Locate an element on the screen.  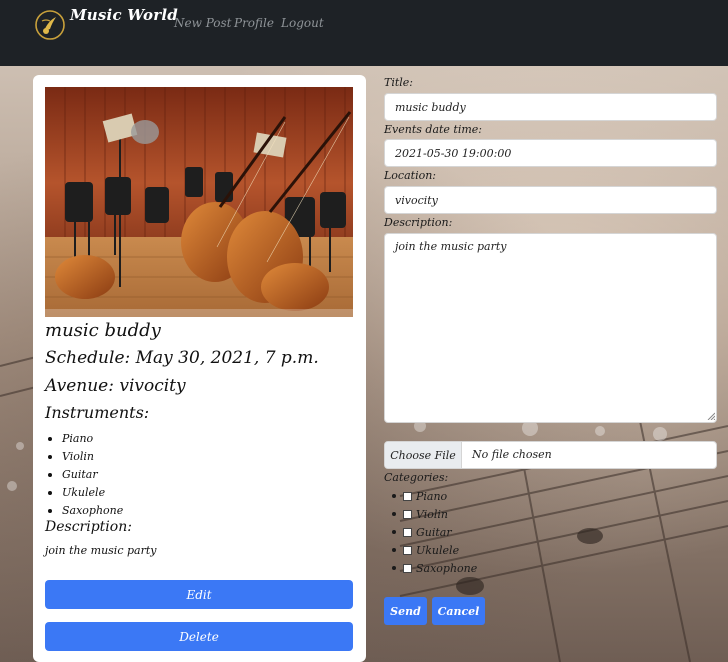
nav-new-post: New Post is located at coordinates (202, 23).